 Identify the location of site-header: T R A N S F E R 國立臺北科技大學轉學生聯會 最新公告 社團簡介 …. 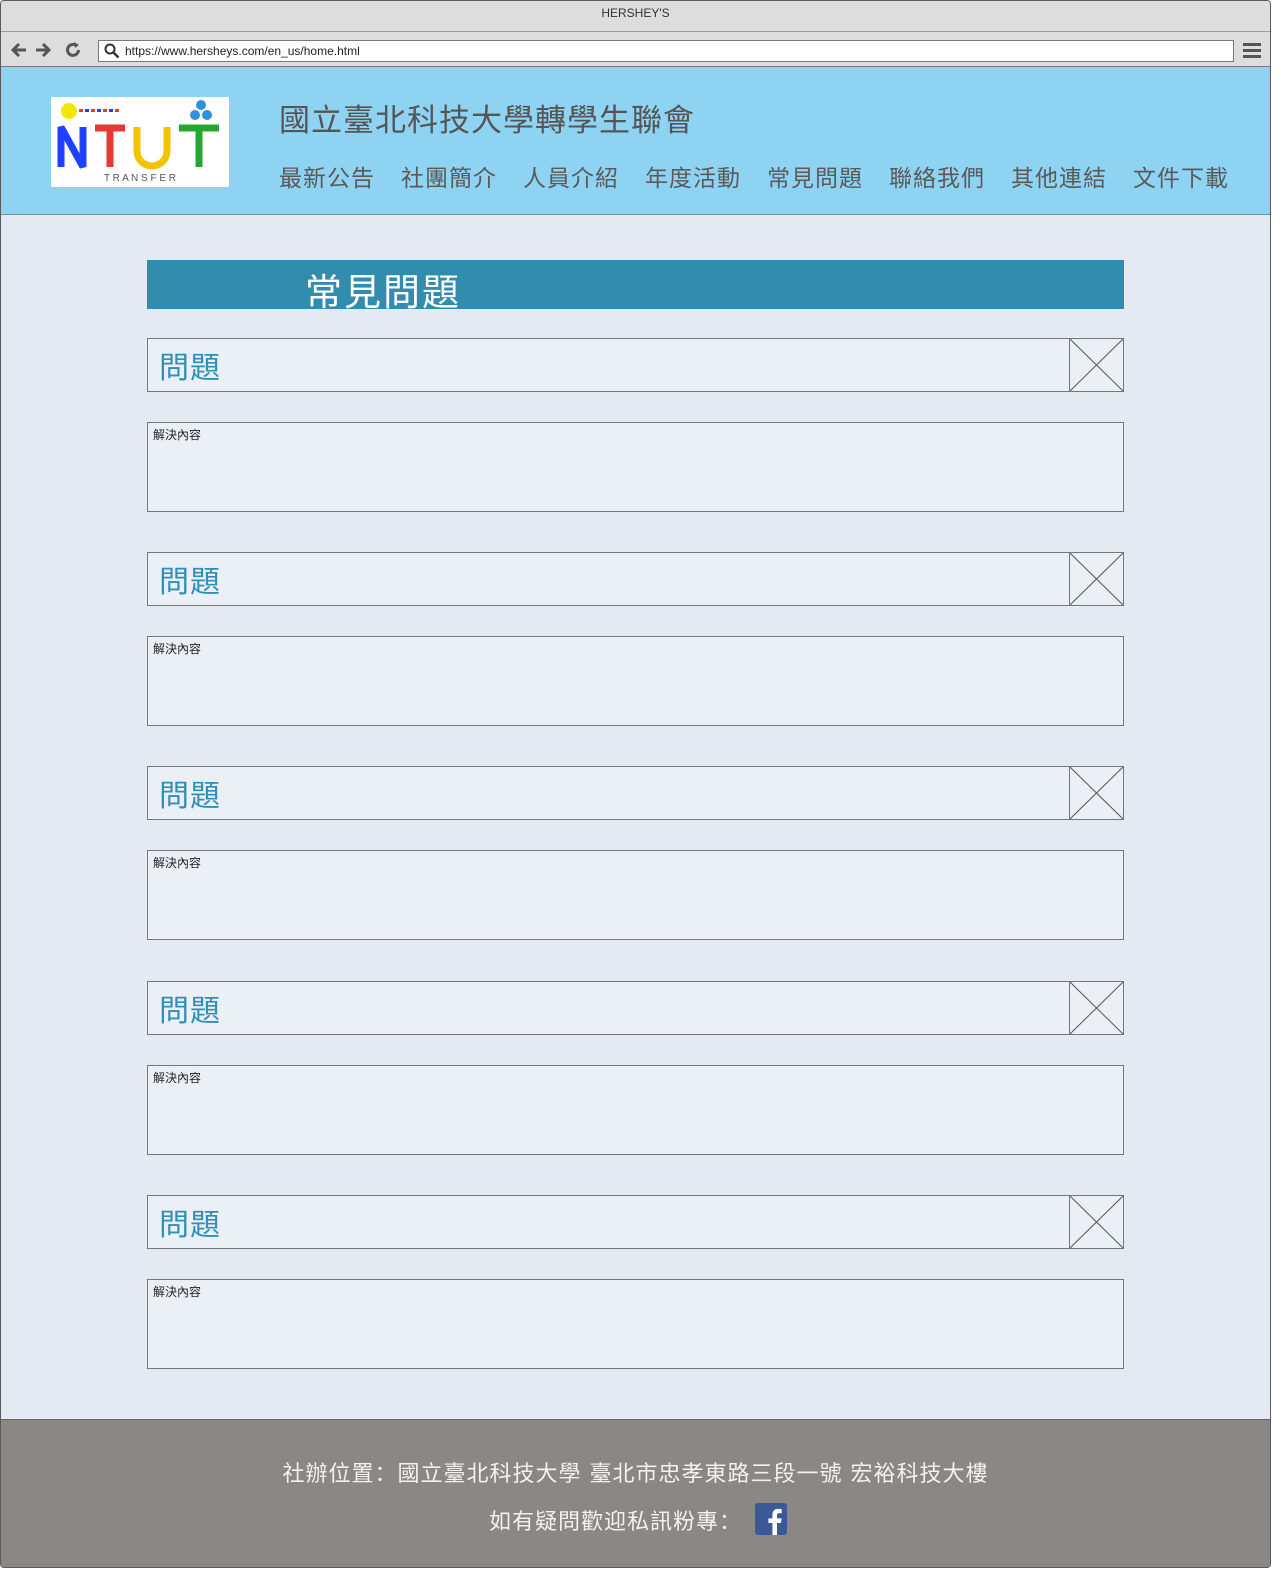
(635, 141).